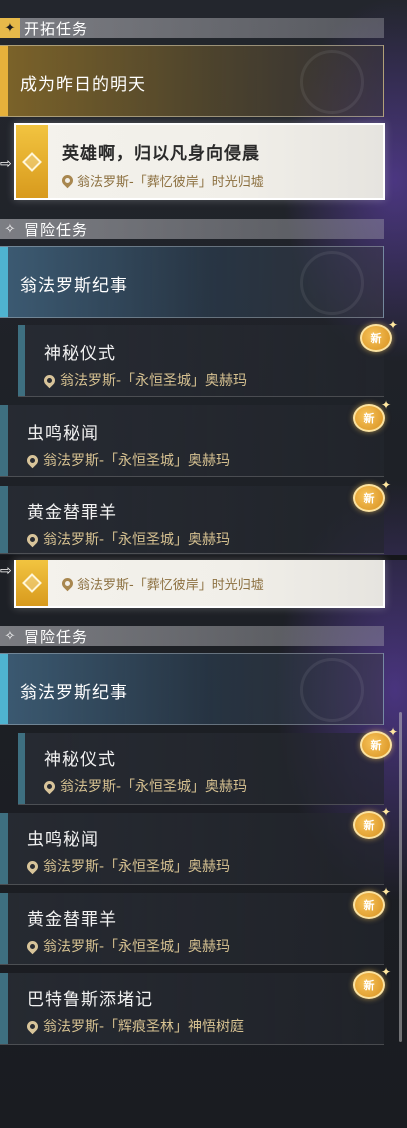  What do you see at coordinates (83, 85) in the screenshot?
I see `pioneer-chapter-title: 成为昨日的明天` at bounding box center [83, 85].